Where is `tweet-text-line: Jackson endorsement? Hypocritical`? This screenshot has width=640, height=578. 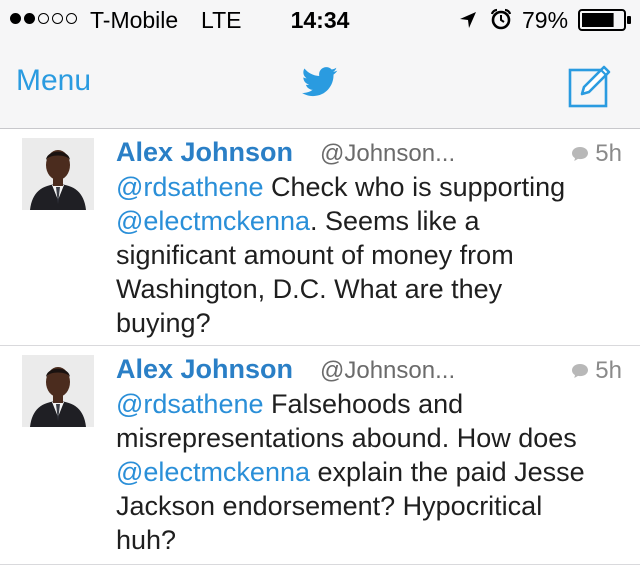
tweet-text-line: Jackson endorsement? Hypocritical is located at coordinates (373, 506).